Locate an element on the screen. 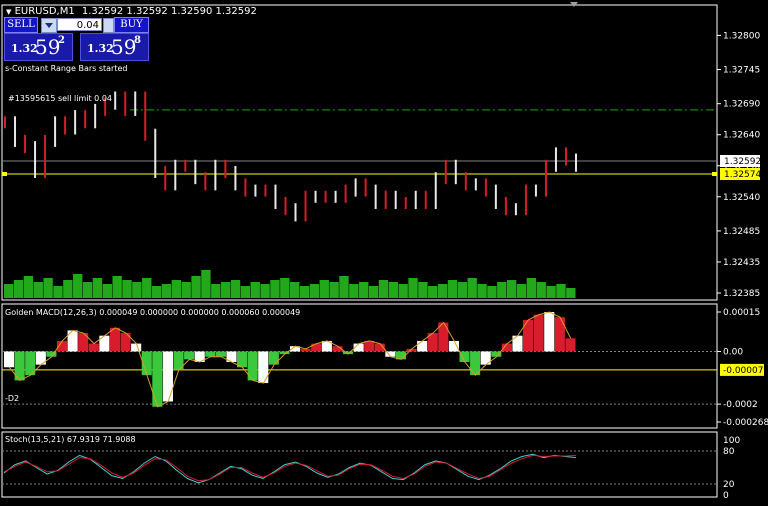 Image resolution: width=768 pixels, height=506 pixels. order-note: #13595615 sell limit 0.04 is located at coordinates (60, 98).